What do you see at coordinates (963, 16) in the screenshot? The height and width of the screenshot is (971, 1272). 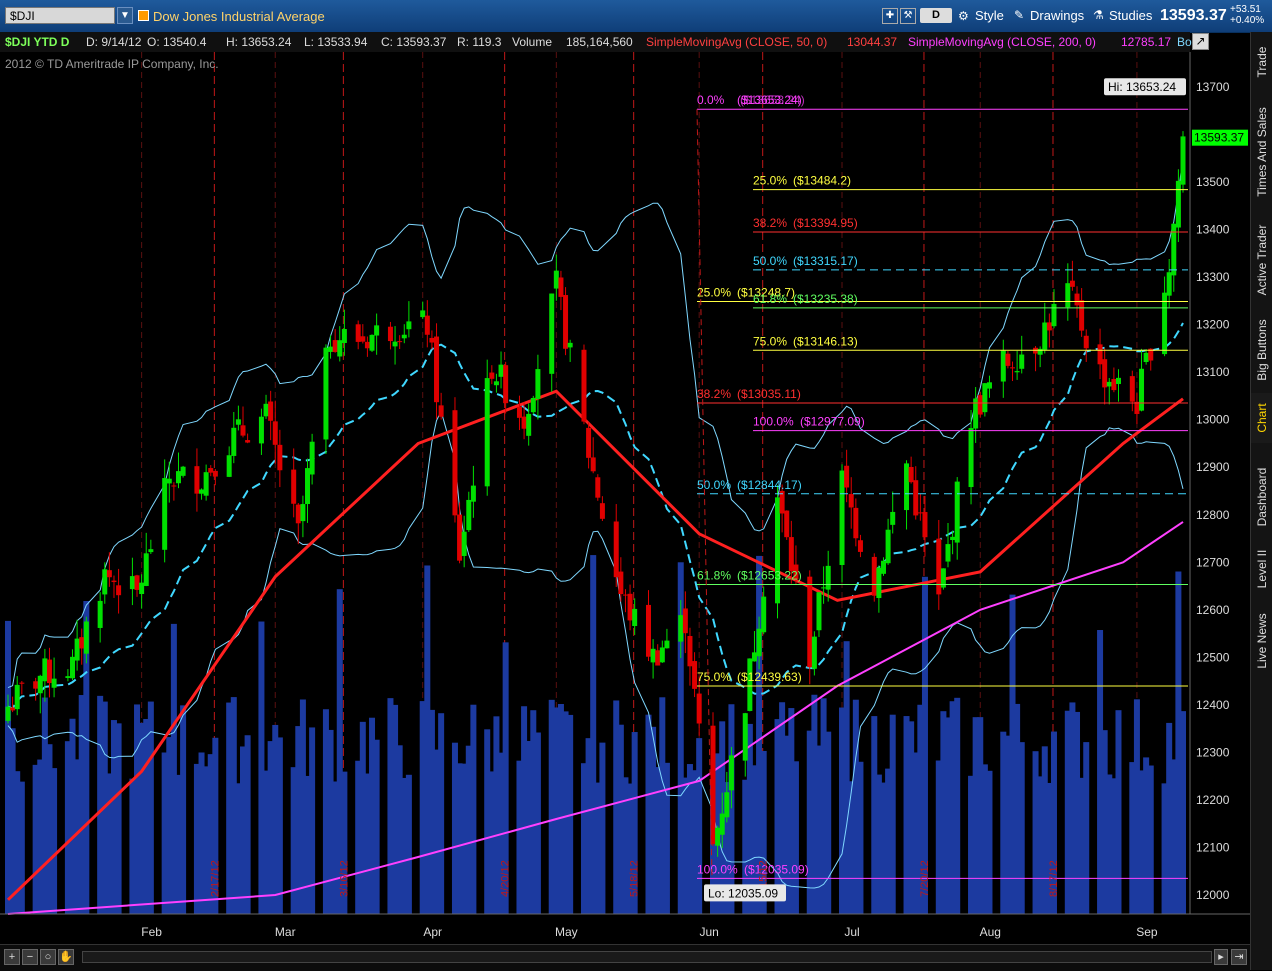 I see `style-gear-icon: ⚙` at bounding box center [963, 16].